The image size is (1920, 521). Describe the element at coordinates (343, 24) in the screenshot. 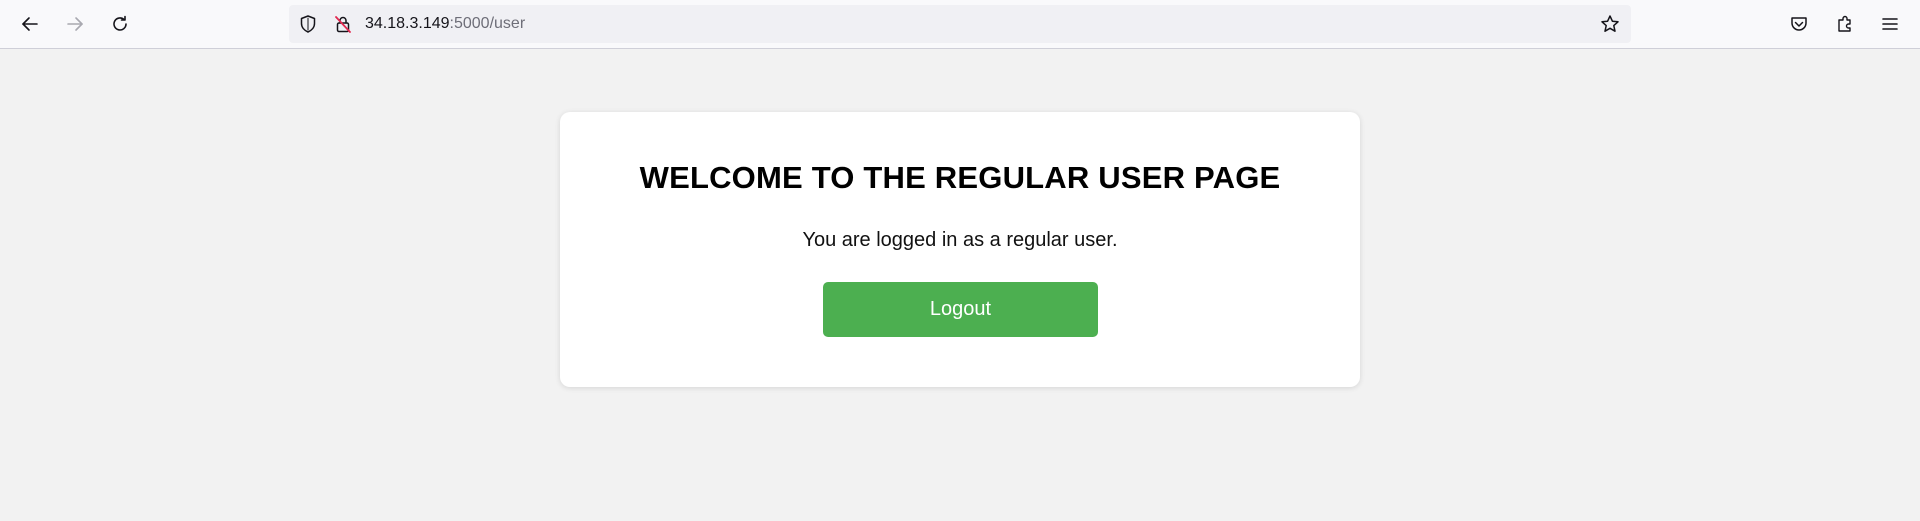

I see `insecure-lock-icon` at that location.